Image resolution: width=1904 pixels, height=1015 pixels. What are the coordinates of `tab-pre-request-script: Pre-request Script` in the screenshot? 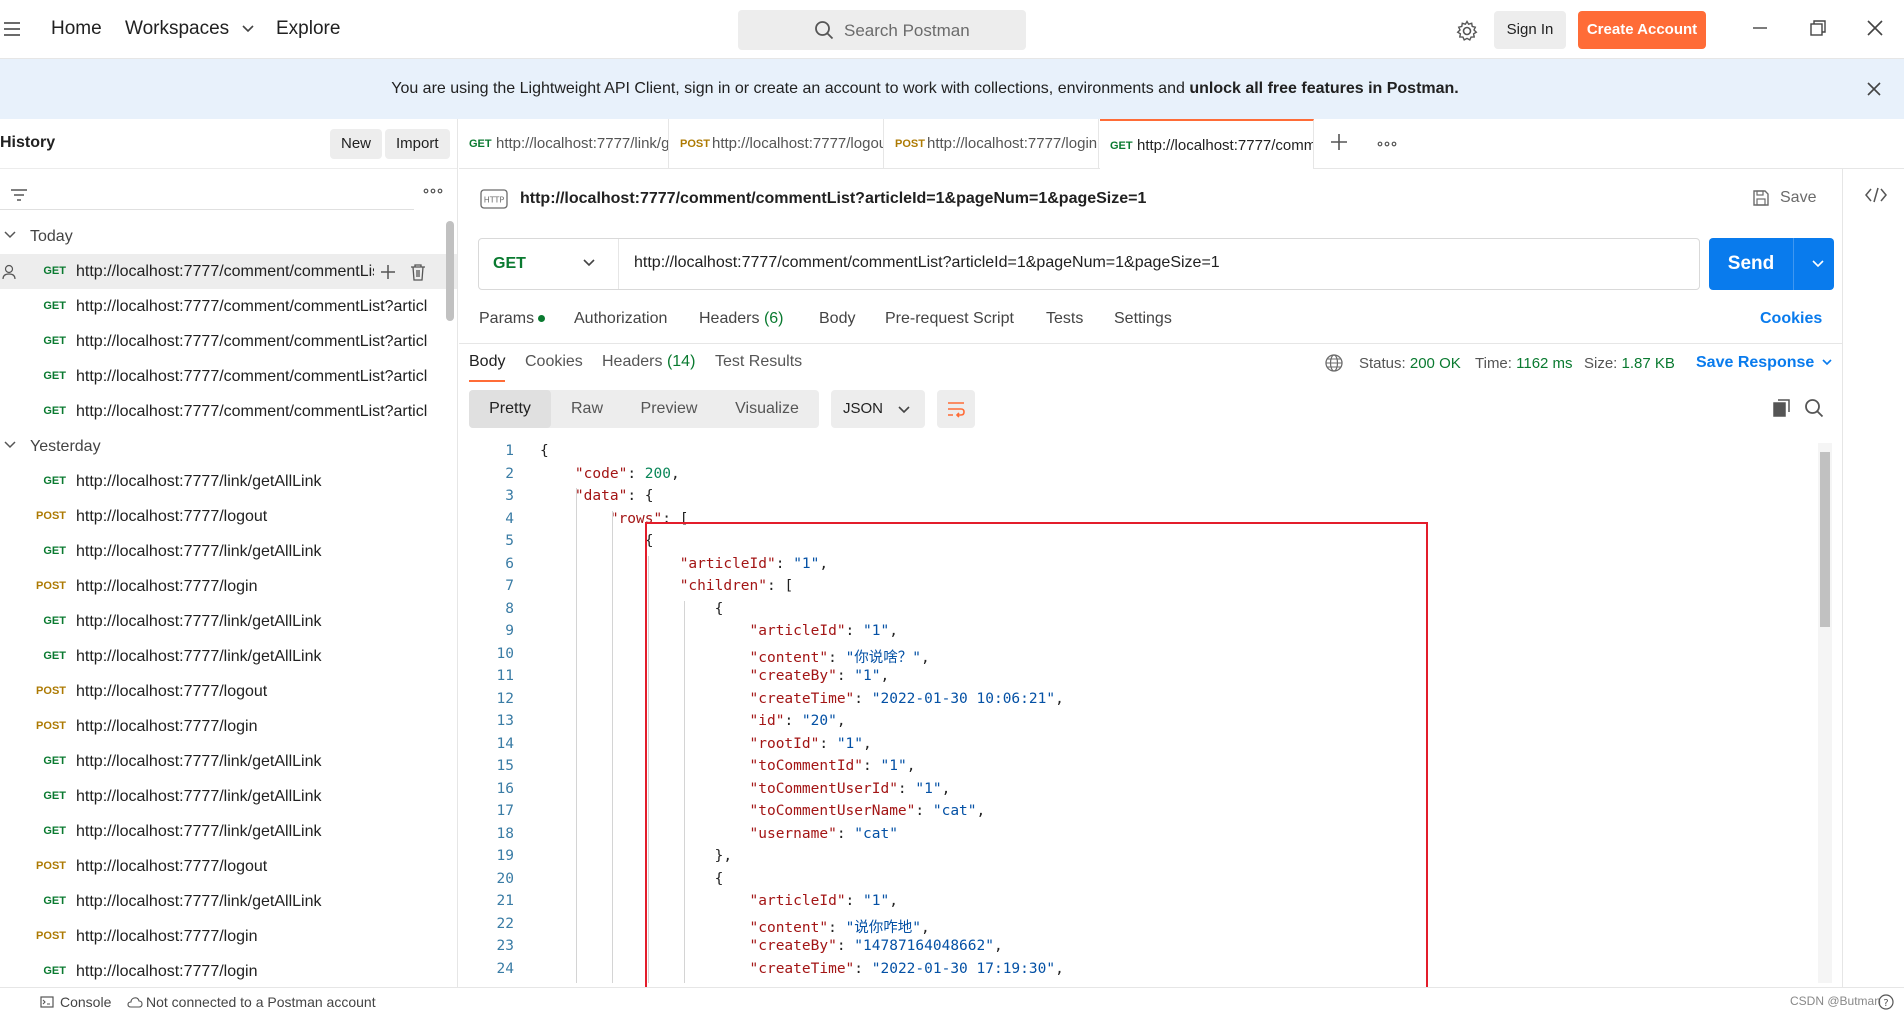 It's located at (949, 319).